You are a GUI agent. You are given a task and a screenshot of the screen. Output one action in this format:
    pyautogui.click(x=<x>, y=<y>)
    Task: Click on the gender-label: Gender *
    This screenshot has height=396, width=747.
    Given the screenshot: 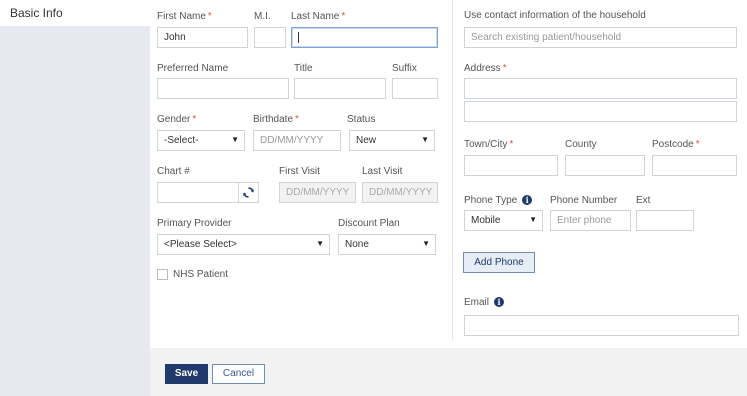 What is the action you would take?
    pyautogui.click(x=177, y=119)
    